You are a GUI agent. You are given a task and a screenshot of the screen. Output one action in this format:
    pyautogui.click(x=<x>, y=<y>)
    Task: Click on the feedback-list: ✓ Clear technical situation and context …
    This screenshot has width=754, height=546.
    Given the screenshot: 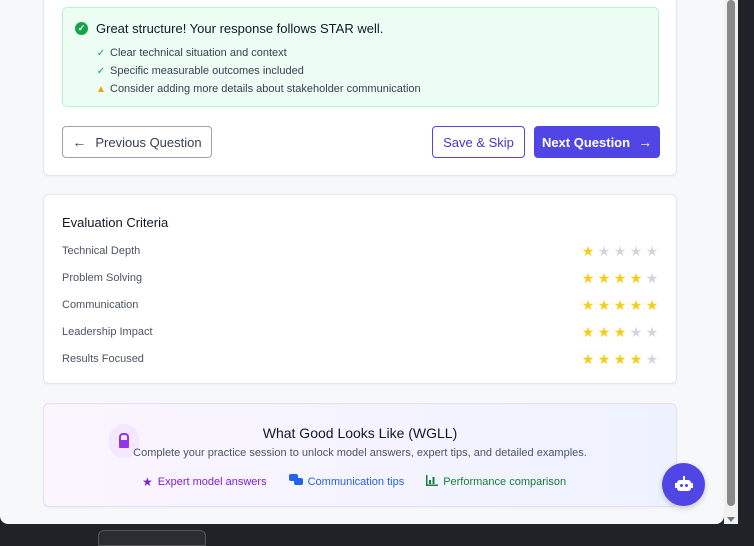 What is the action you would take?
    pyautogui.click(x=258, y=71)
    